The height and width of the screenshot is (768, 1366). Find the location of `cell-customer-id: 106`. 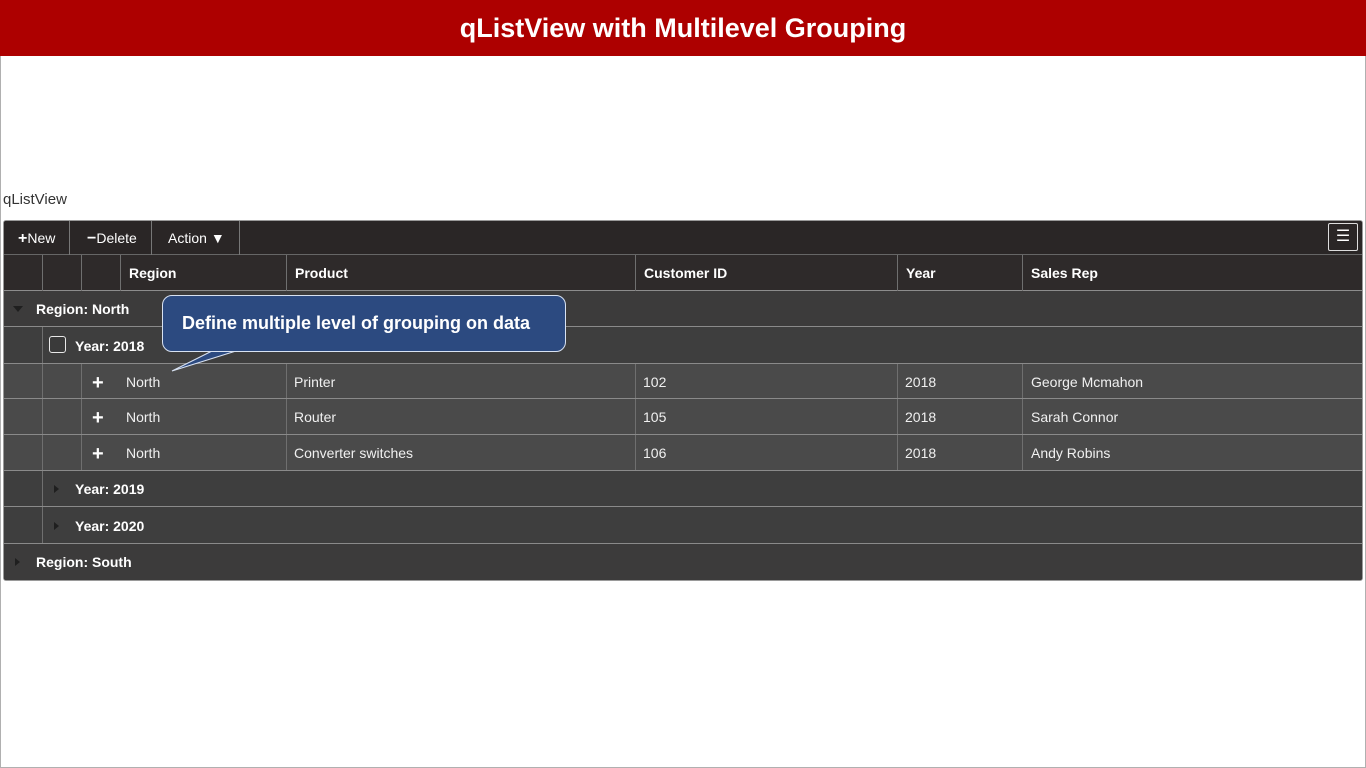

cell-customer-id: 106 is located at coordinates (655, 453).